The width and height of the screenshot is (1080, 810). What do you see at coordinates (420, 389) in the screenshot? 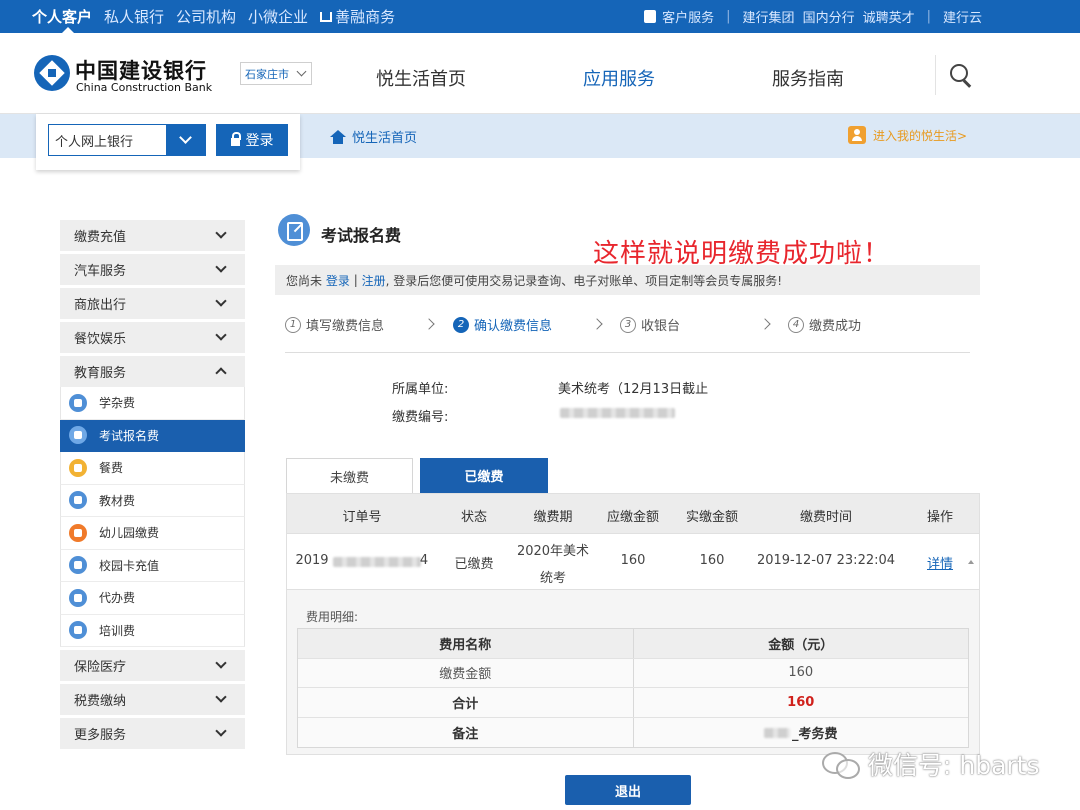
I see `unit-label: 所属单位:` at bounding box center [420, 389].